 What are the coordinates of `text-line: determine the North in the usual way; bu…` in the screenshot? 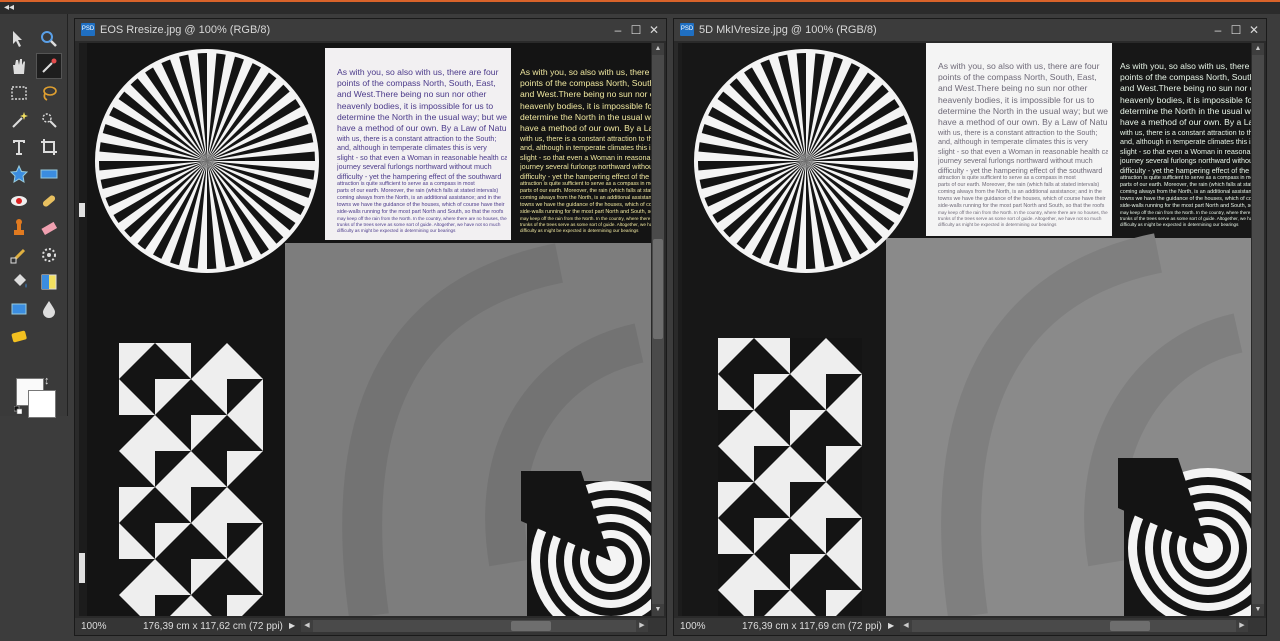 It's located at (422, 116).